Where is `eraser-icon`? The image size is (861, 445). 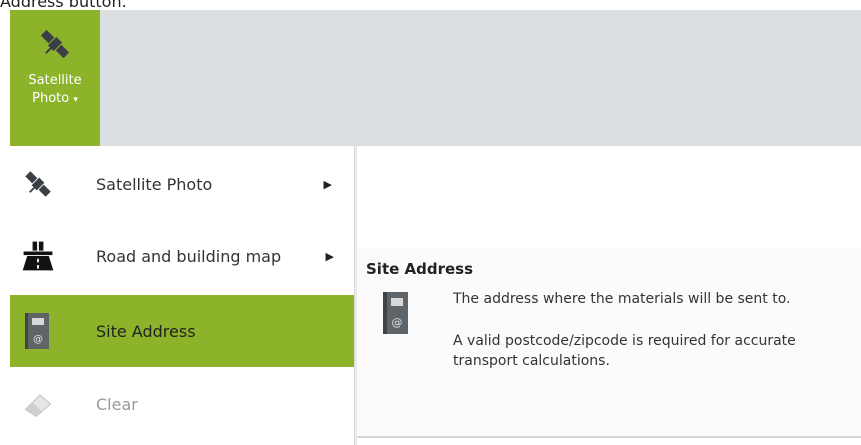 eraser-icon is located at coordinates (38, 404).